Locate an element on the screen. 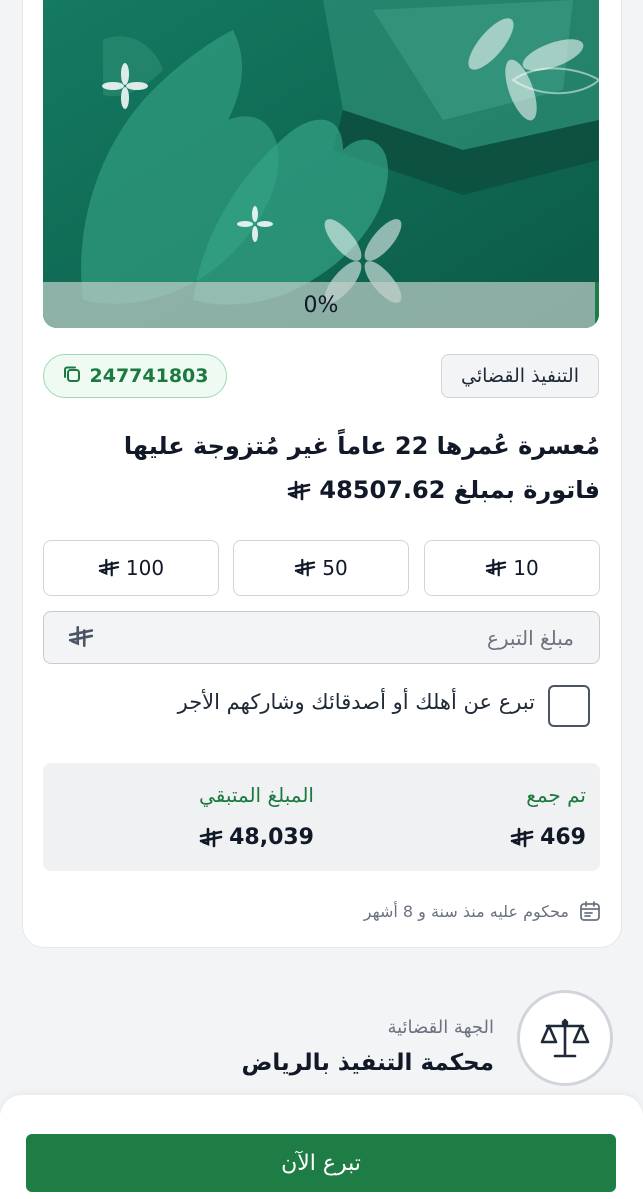 The width and height of the screenshot is (643, 1199). gift-checkbox is located at coordinates (569, 706).